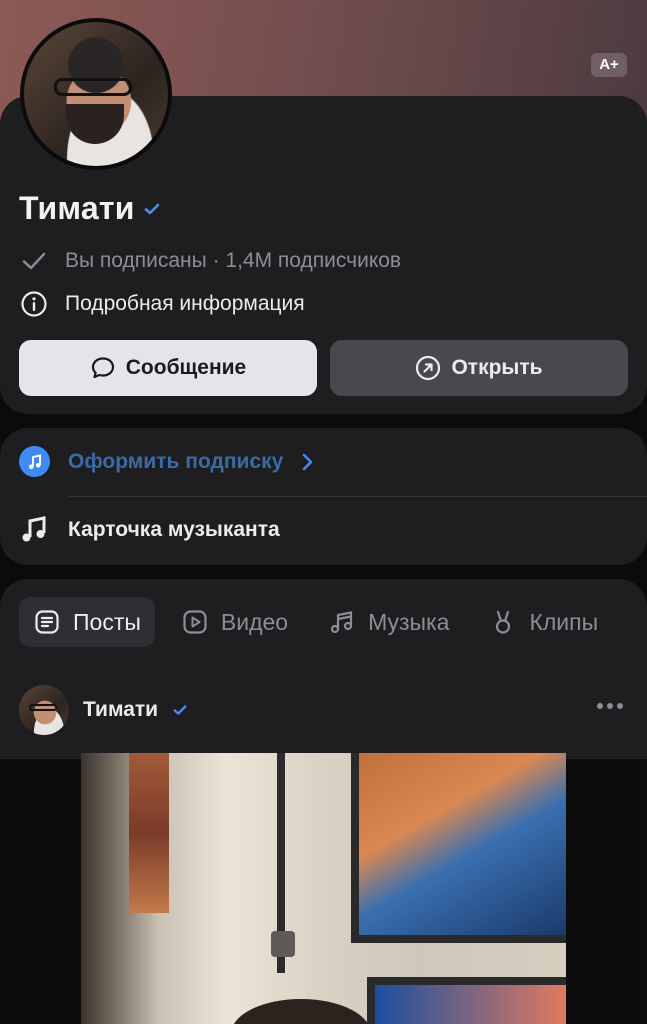  What do you see at coordinates (34, 261) in the screenshot?
I see `checkmark-icon` at bounding box center [34, 261].